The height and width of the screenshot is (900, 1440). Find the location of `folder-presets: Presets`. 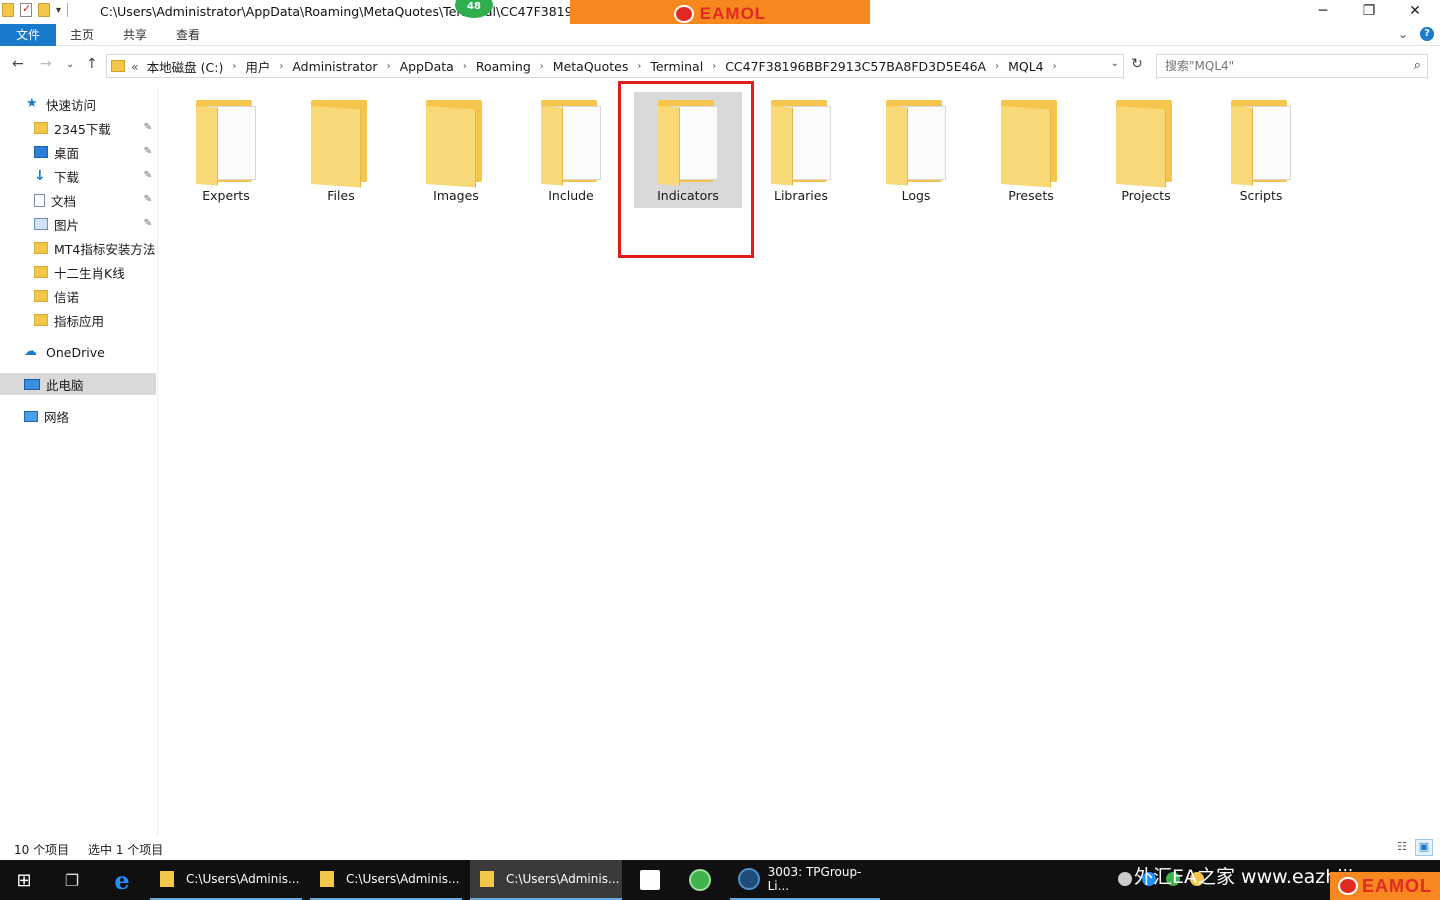

folder-presets: Presets is located at coordinates (1031, 150).